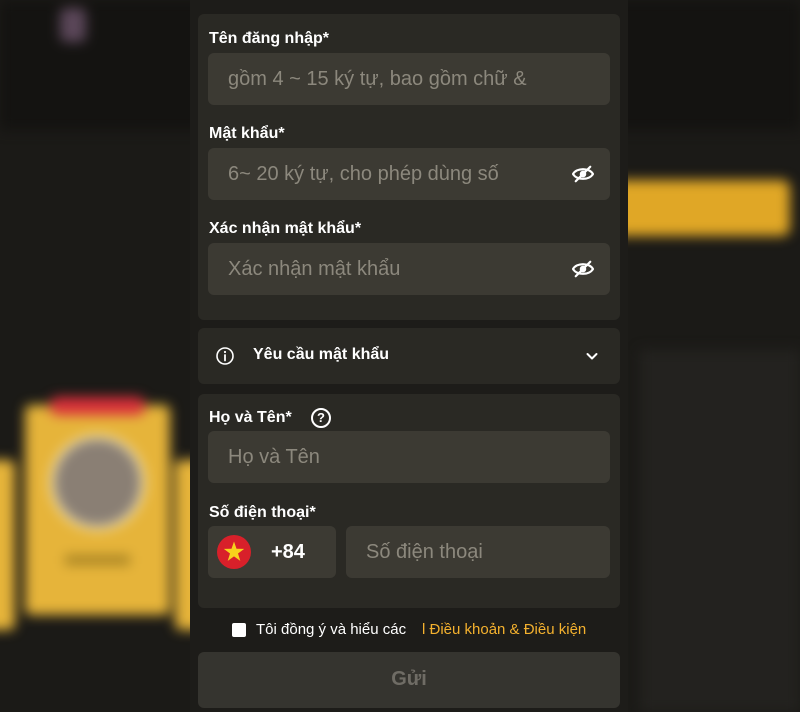 The image size is (800, 712). I want to click on terms-link: l Điều khoản & Điều kiện, so click(504, 629).